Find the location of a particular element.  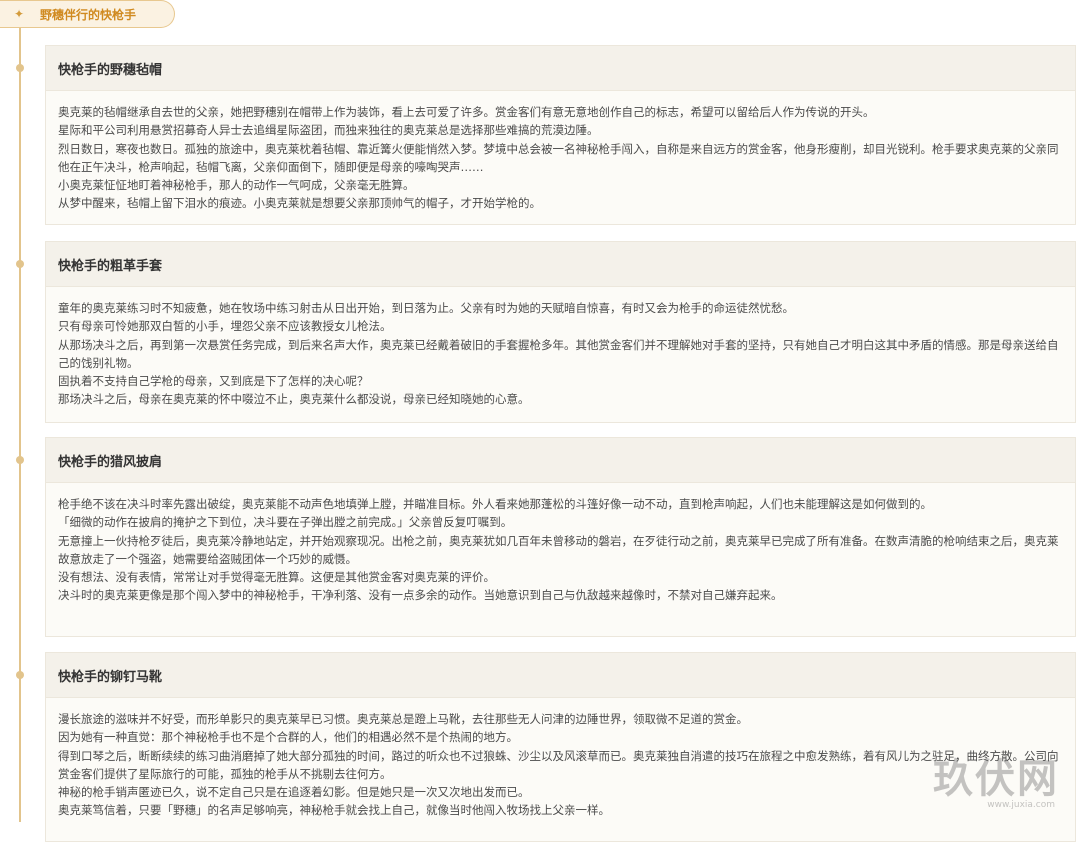

set-name-label: 野穗伴行的快枪手 is located at coordinates (88, 14).